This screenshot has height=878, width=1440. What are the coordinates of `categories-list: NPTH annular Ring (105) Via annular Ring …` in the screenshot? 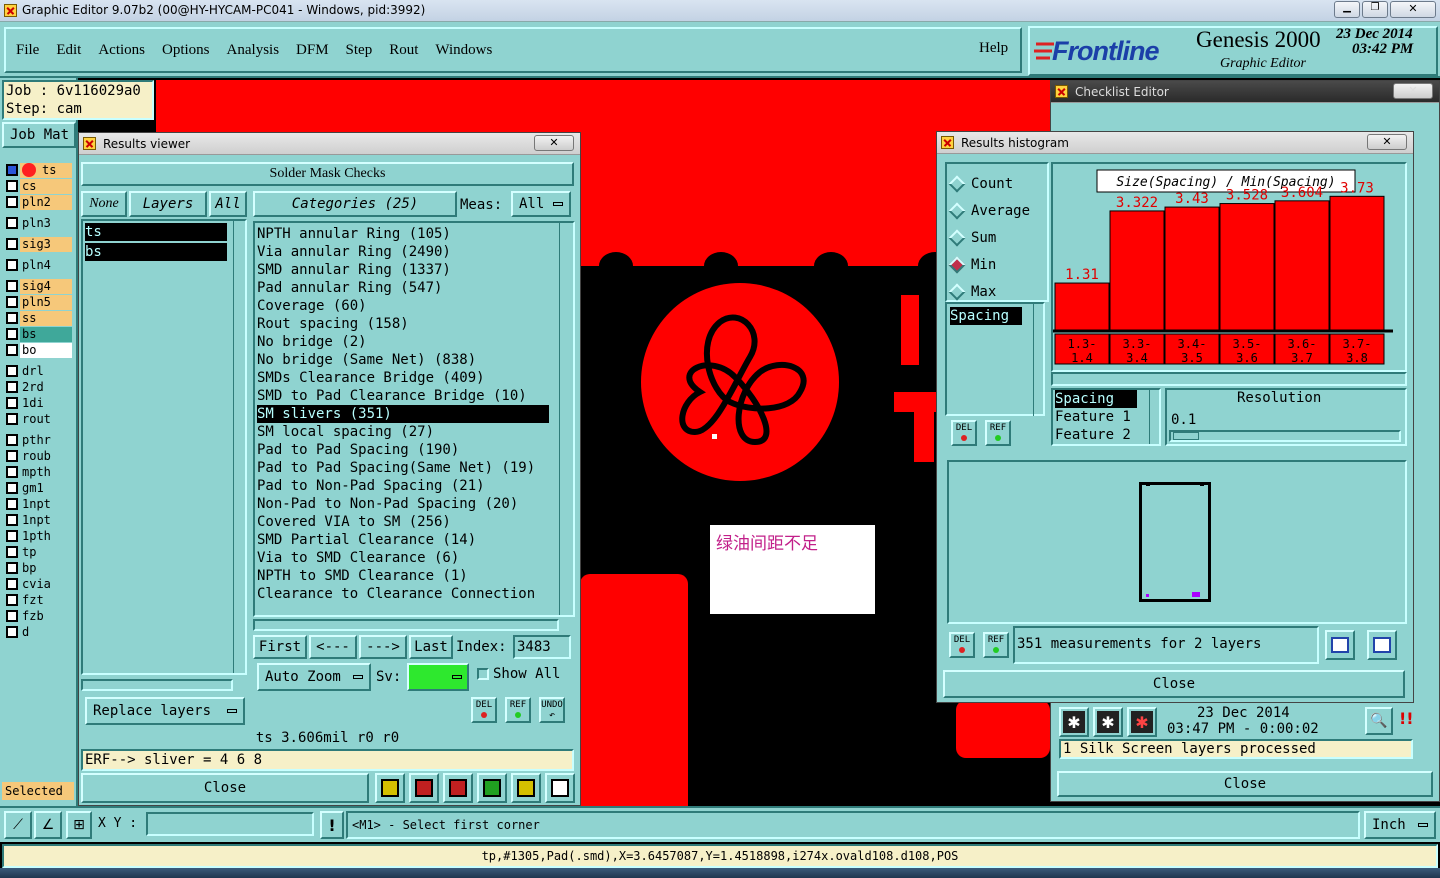 It's located at (414, 419).